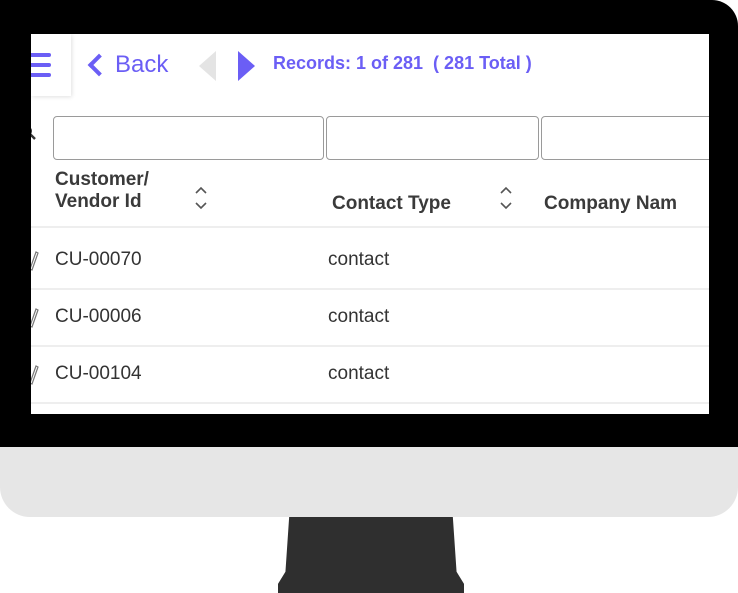  I want to click on toolbar: Back Records: 1 of 281 ( 281 Total ), so click(370, 65).